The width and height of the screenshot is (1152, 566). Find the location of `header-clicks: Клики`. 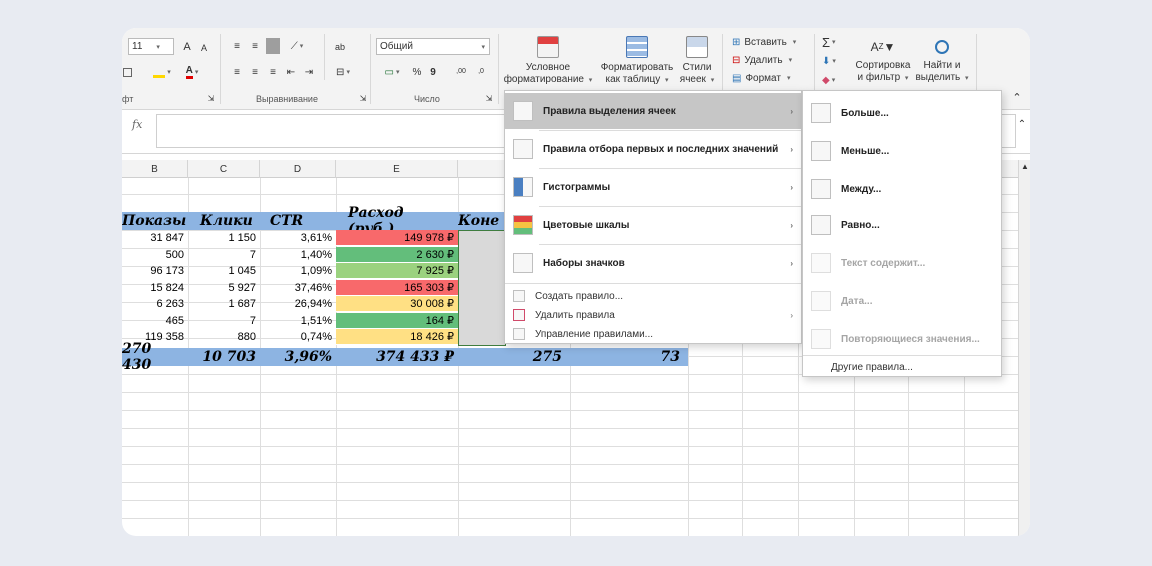

header-clicks: Клики is located at coordinates (224, 221).